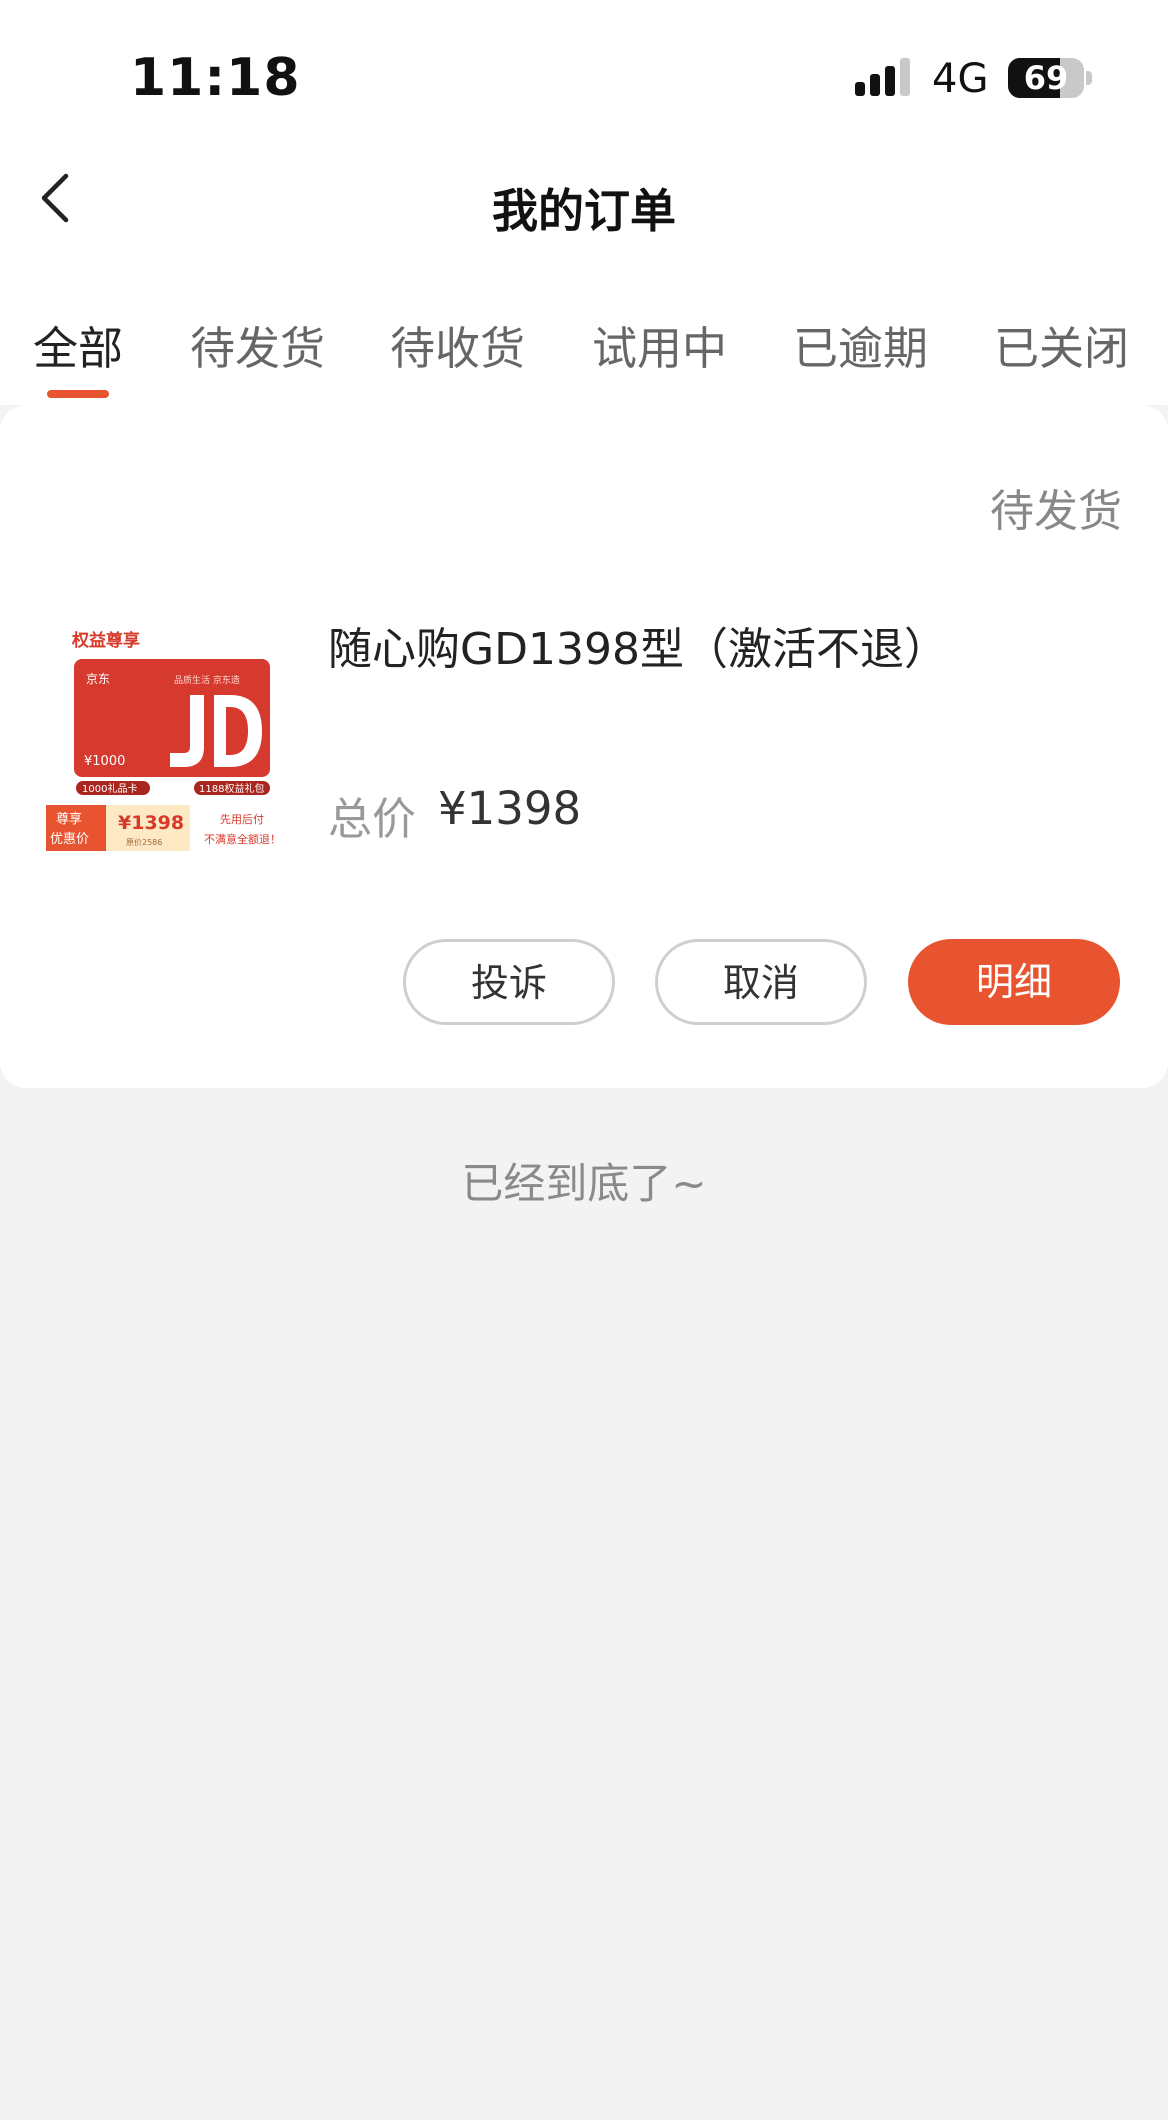  Describe the element at coordinates (510, 808) in the screenshot. I see `total-price-value: ¥1398` at that location.